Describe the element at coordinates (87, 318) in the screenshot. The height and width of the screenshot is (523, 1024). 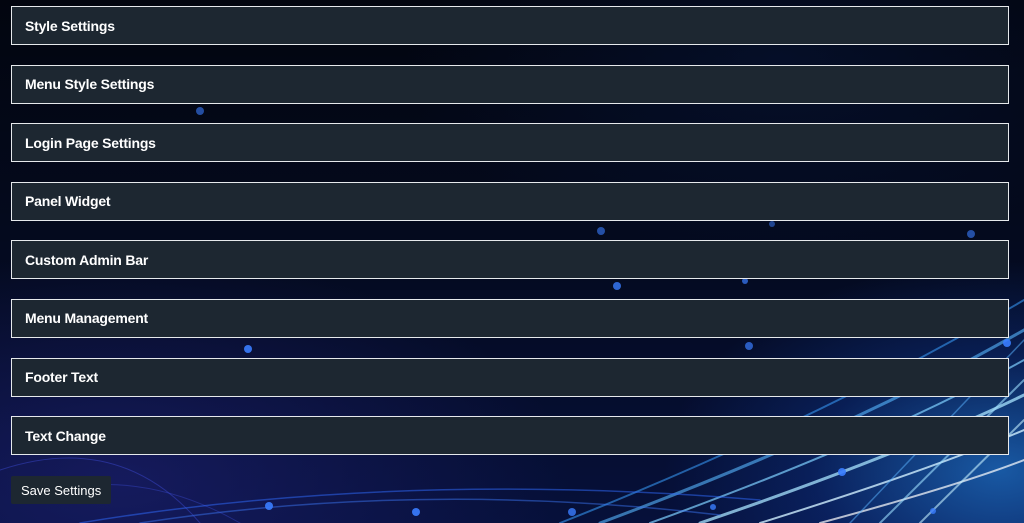
I see `panel-title: Menu Management` at that location.